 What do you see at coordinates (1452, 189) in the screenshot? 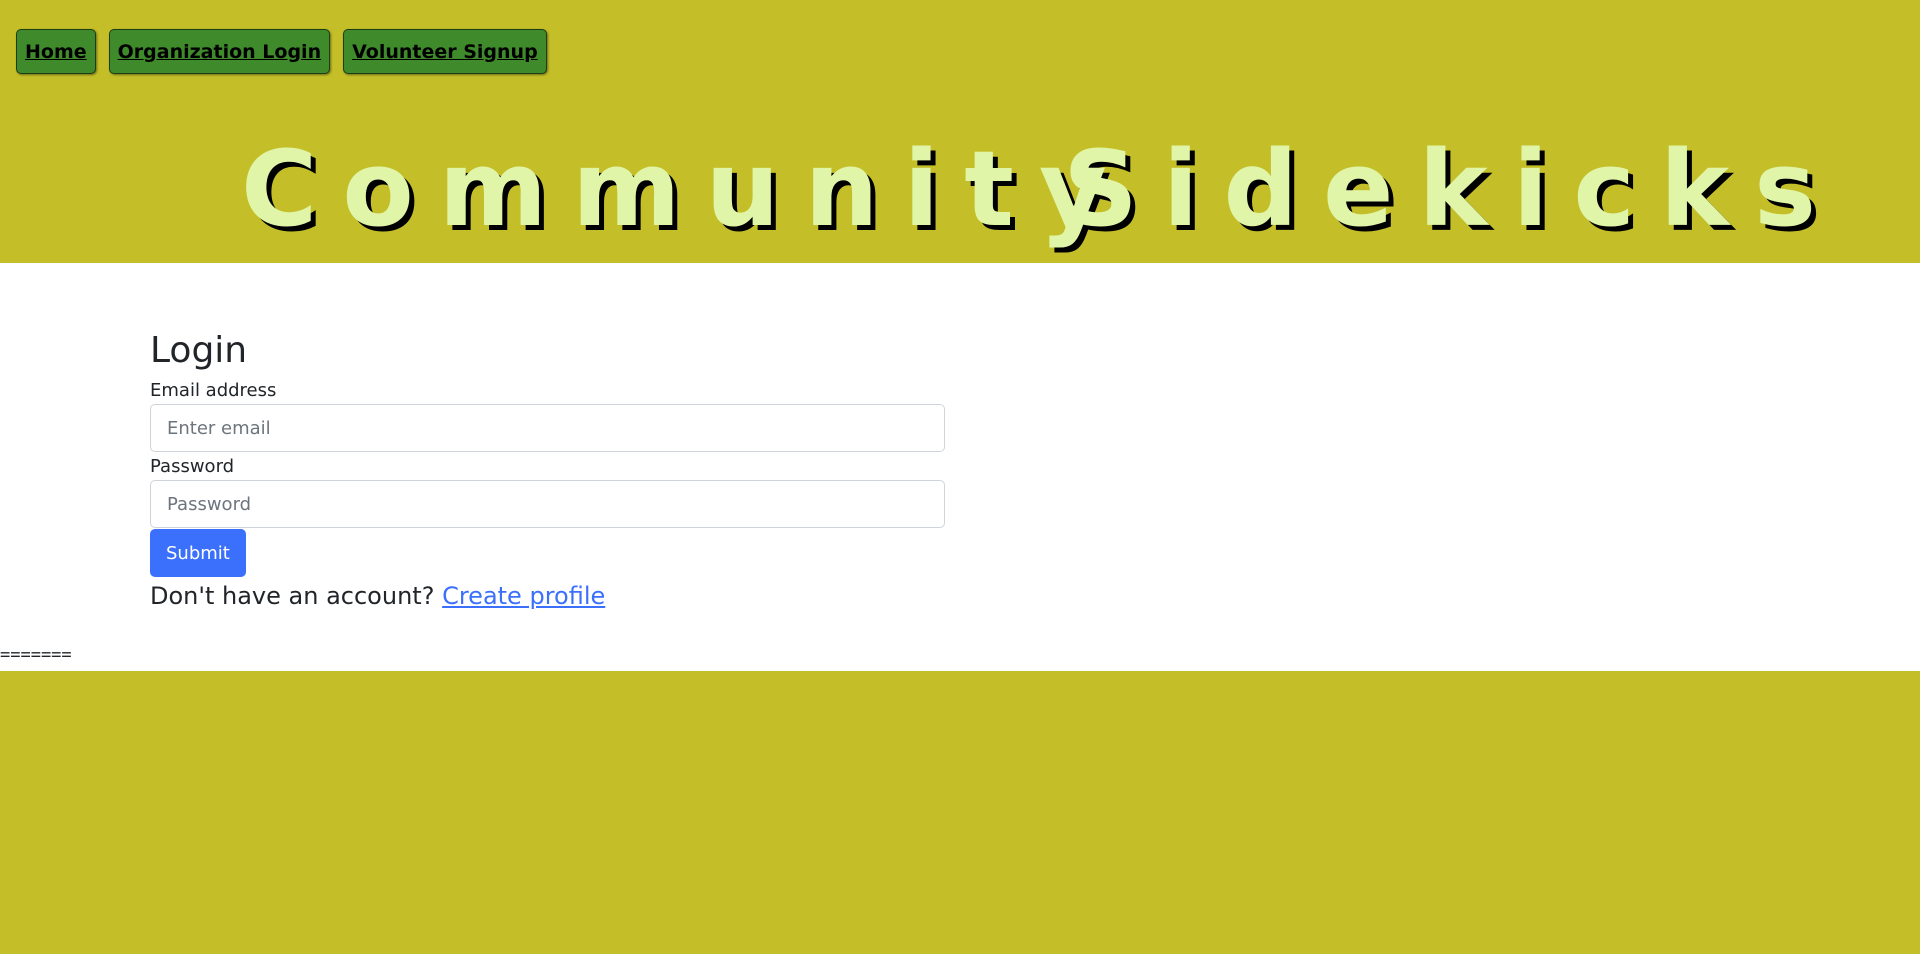
I see `banner-word-sidekicks: Sidekicks` at bounding box center [1452, 189].